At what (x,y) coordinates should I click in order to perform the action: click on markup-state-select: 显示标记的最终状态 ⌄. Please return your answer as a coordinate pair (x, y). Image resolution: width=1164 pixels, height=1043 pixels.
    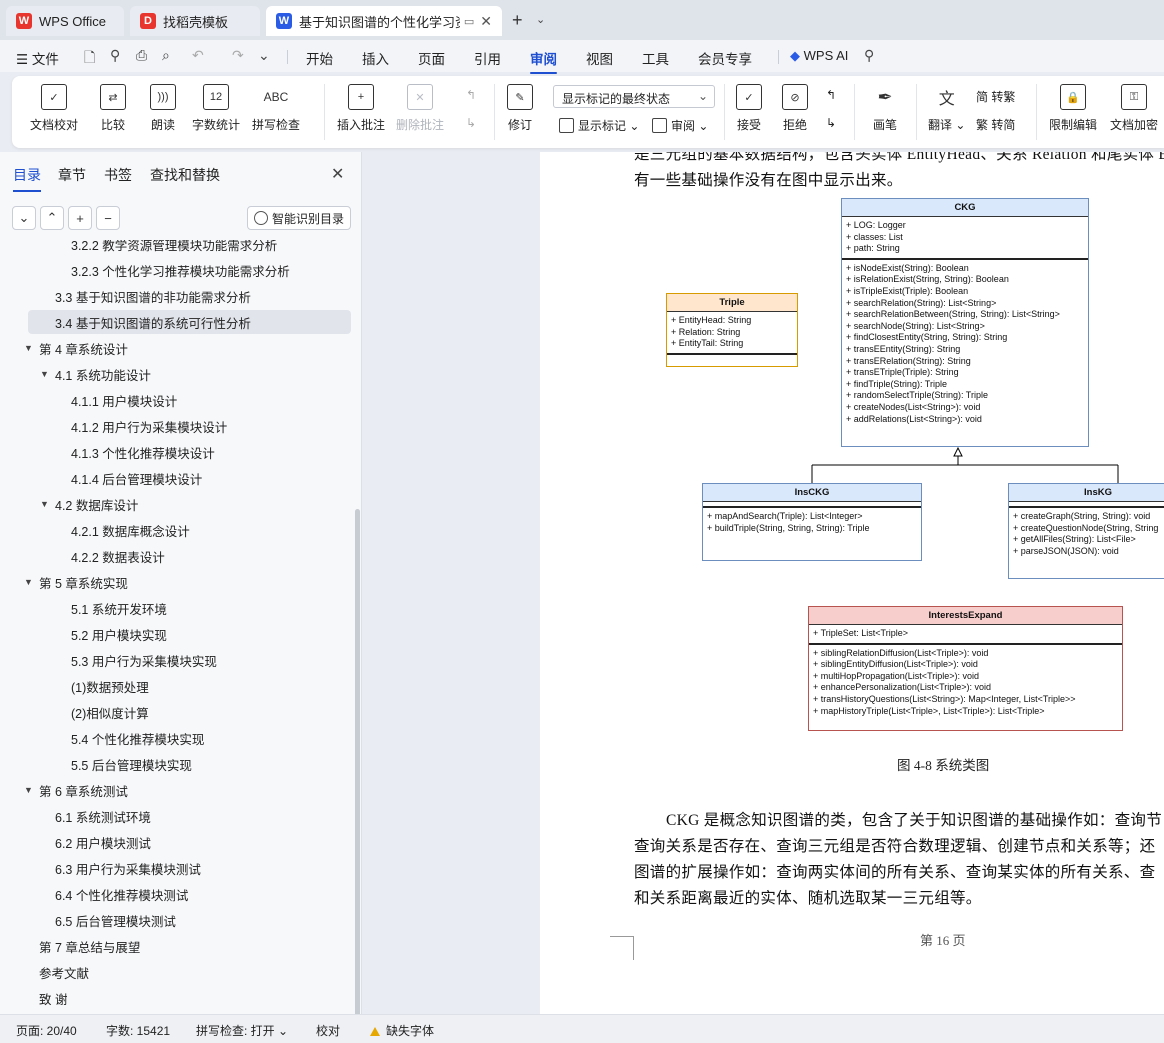
    Looking at the image, I should click on (634, 96).